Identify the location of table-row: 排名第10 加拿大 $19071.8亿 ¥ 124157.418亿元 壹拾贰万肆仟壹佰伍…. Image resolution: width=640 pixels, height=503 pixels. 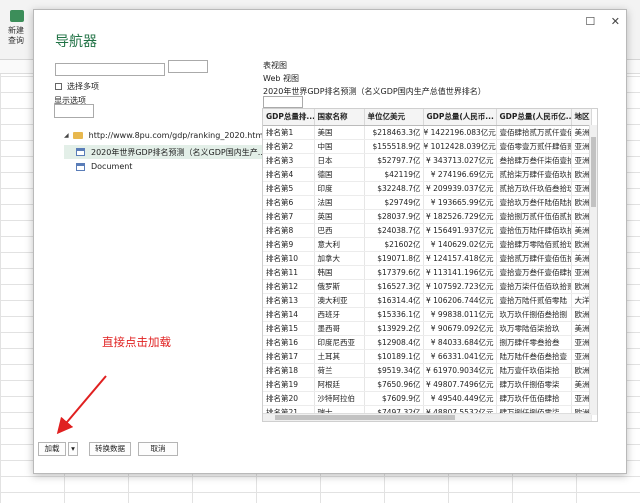
(427, 258).